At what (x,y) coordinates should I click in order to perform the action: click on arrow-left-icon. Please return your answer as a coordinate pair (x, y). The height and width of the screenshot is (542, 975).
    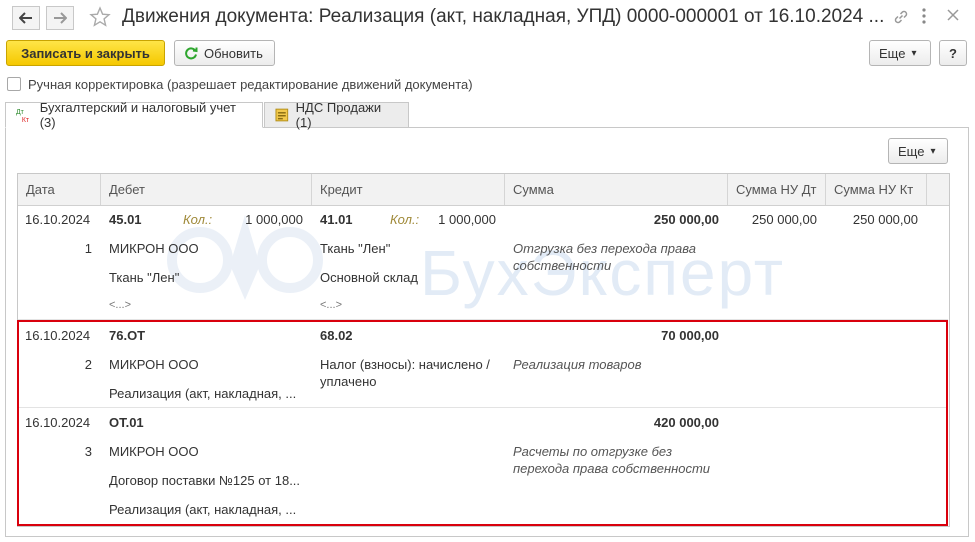
    Looking at the image, I should click on (25, 18).